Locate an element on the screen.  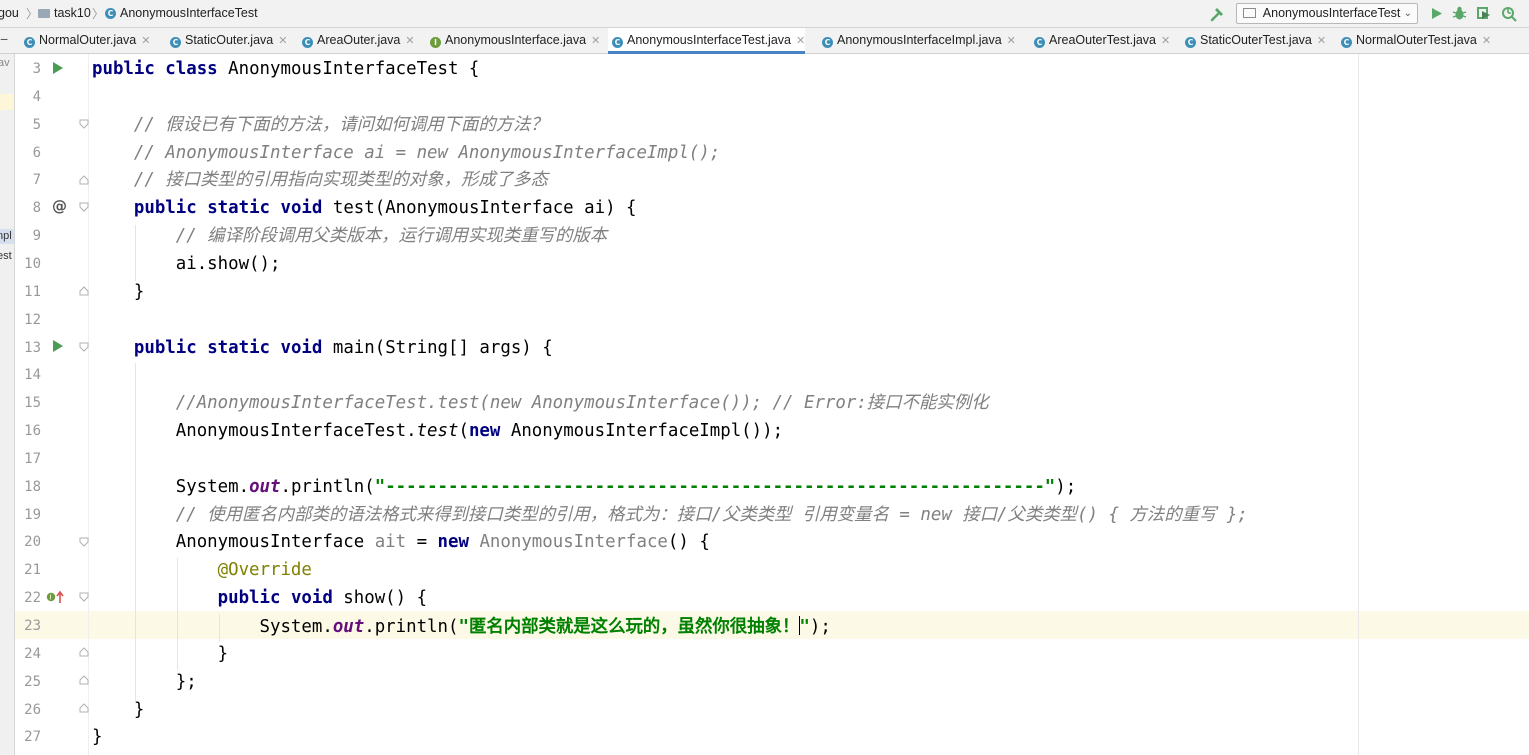
tab-staticouter: C StaticOuter.java ✕ is located at coordinates (226, 41).